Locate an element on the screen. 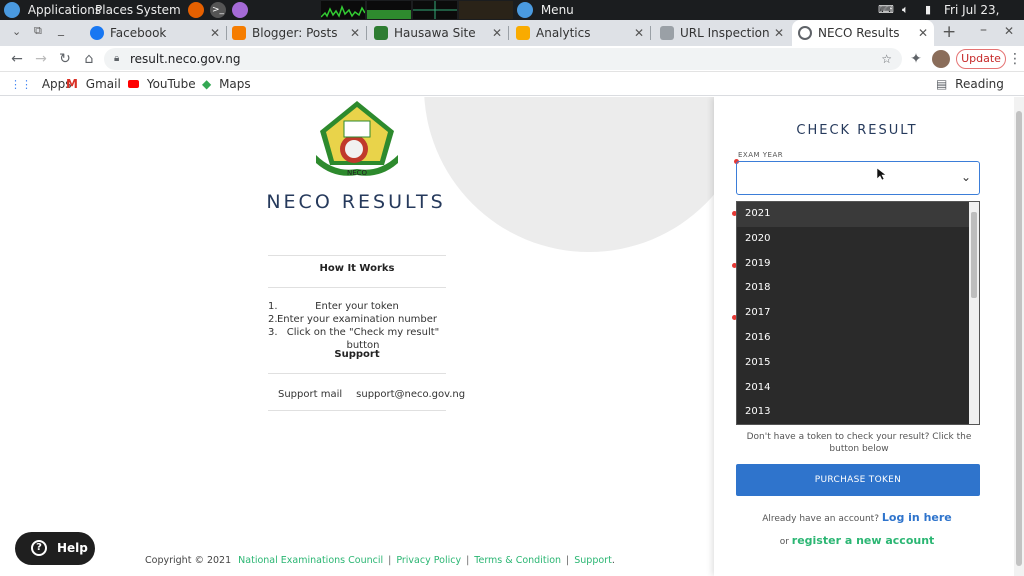 Image resolution: width=1024 pixels, height=576 pixels. cpu-monitor-graph is located at coordinates (343, 10).